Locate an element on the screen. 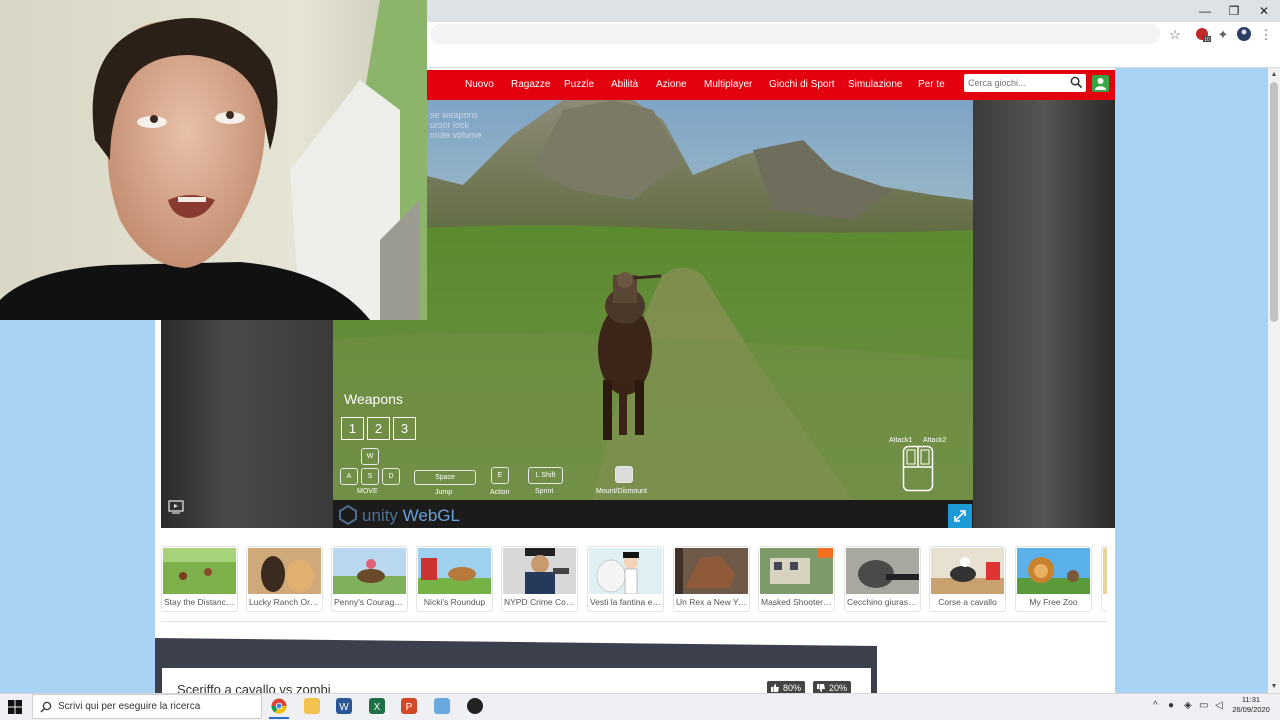  theater-mode-icon is located at coordinates (176, 507).